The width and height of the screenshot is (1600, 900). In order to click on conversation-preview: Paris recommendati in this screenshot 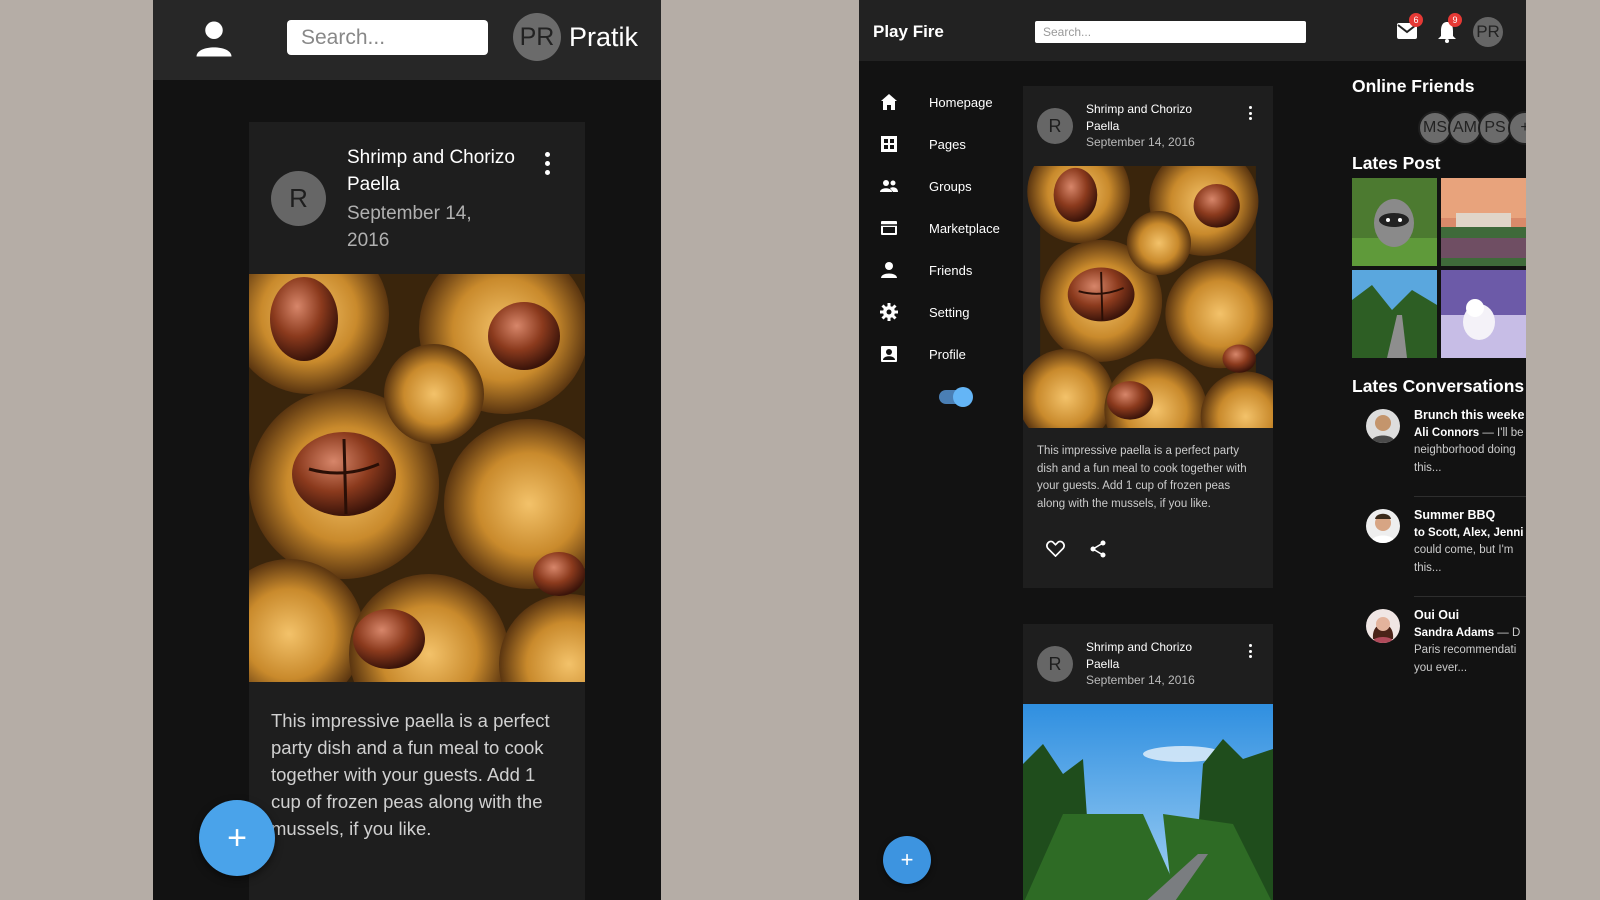, I will do `click(1465, 650)`.